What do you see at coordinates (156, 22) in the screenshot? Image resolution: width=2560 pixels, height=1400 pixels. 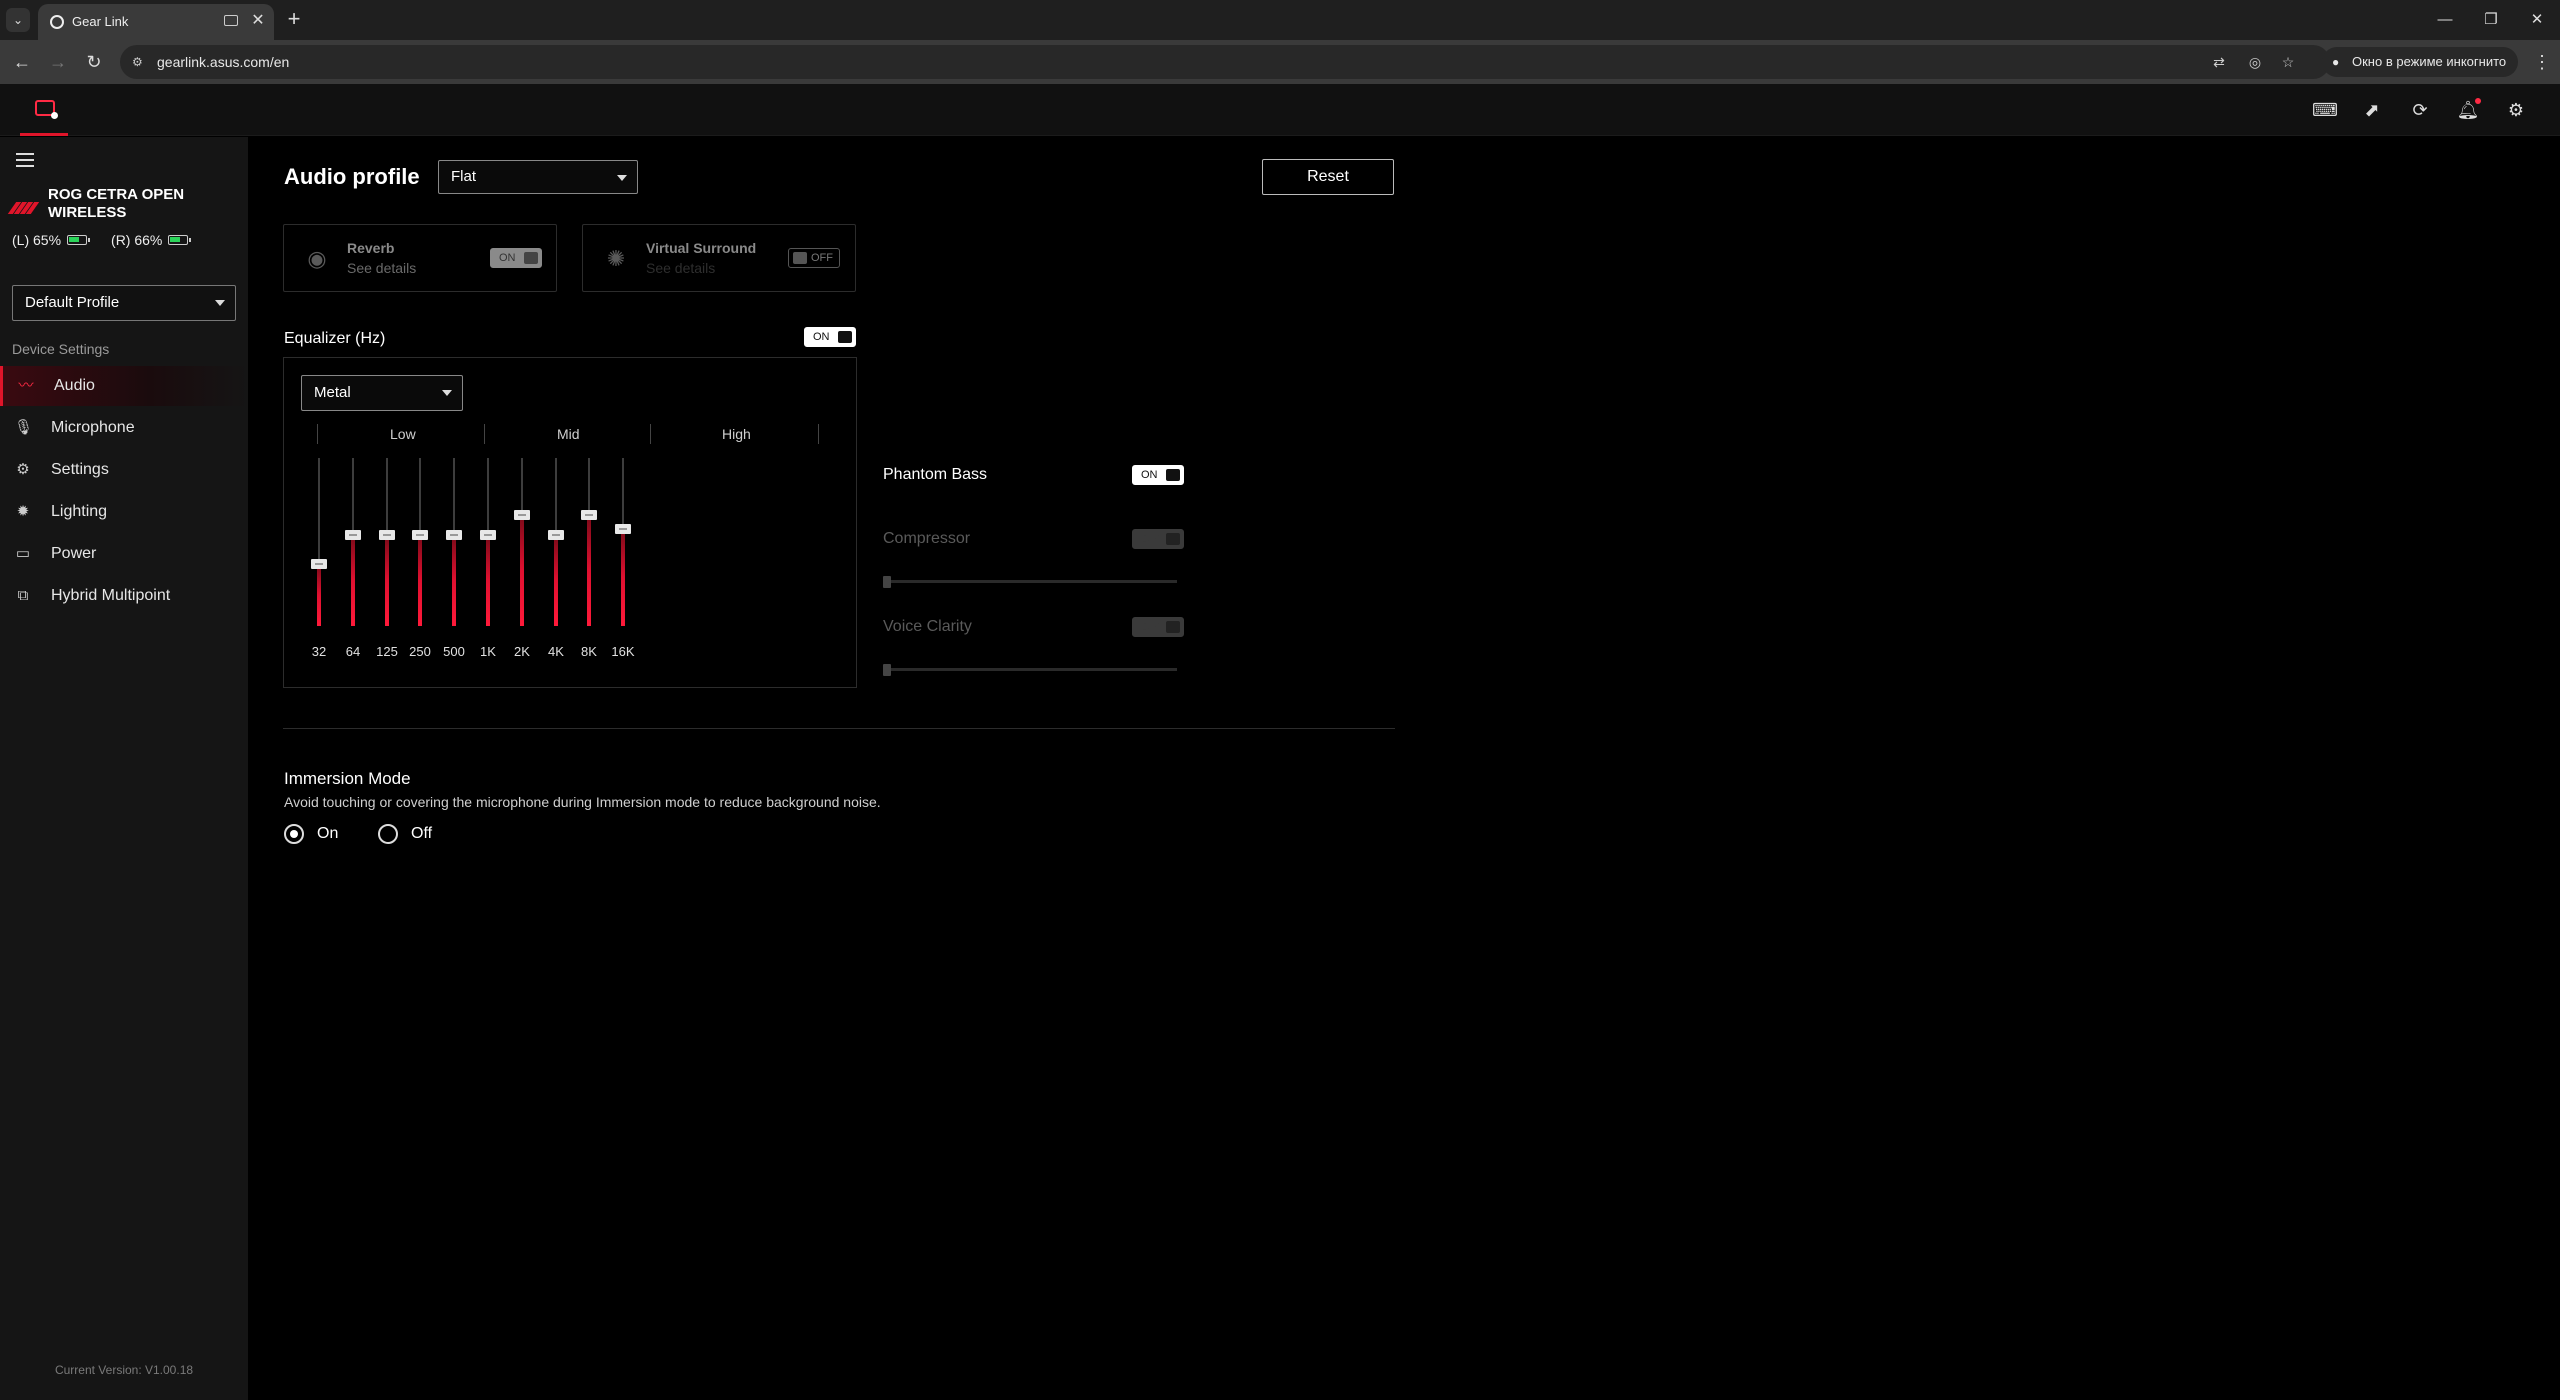 I see `browser-tab-gear-link: Gear Link ✕` at bounding box center [156, 22].